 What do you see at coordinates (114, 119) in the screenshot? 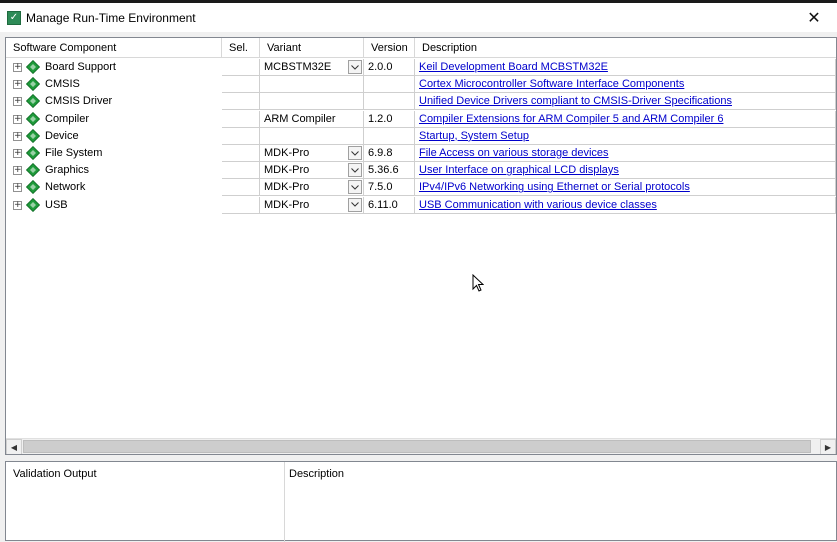
I see `component-cell: + Compiler` at bounding box center [114, 119].